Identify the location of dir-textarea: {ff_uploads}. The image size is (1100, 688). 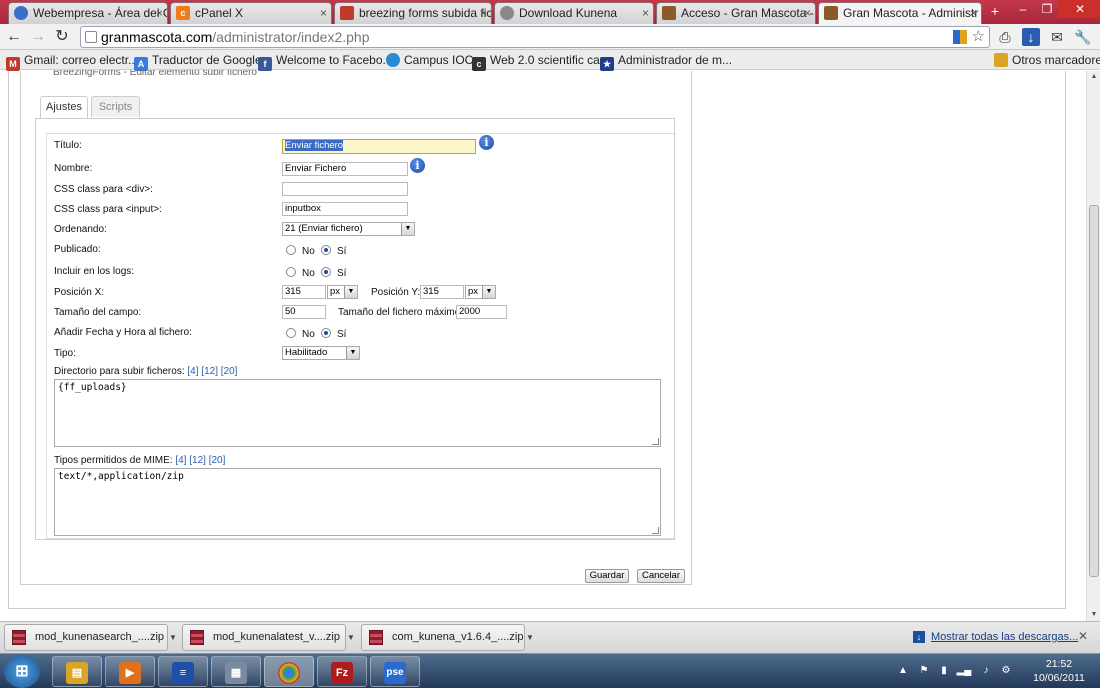
(357, 413).